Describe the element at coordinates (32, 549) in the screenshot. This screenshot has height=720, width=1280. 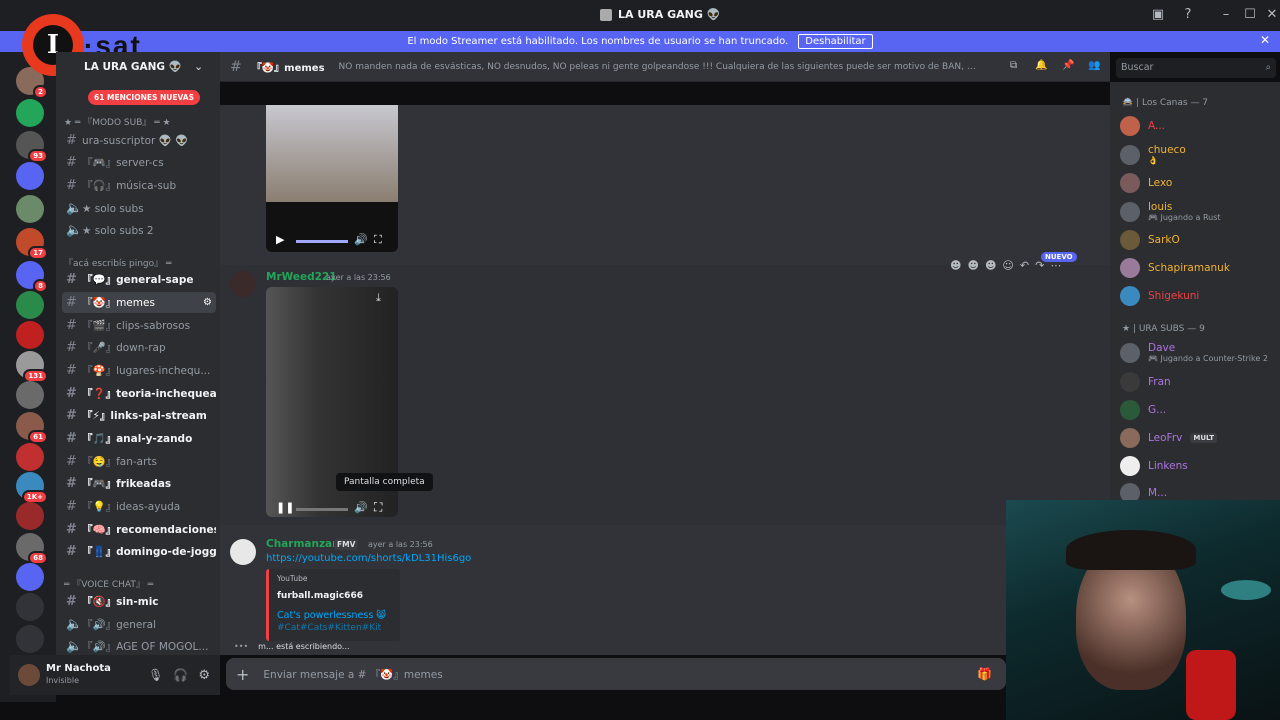
I see `server-icon: 68` at that location.